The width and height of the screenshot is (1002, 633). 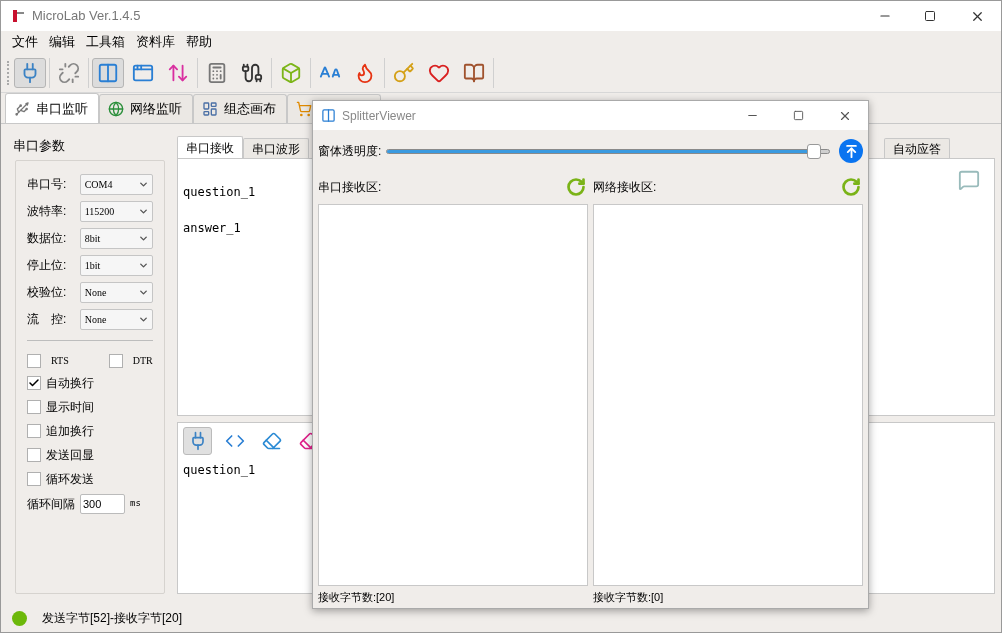 What do you see at coordinates (116, 265) in the screenshot?
I see `dropdown: 1bit` at bounding box center [116, 265].